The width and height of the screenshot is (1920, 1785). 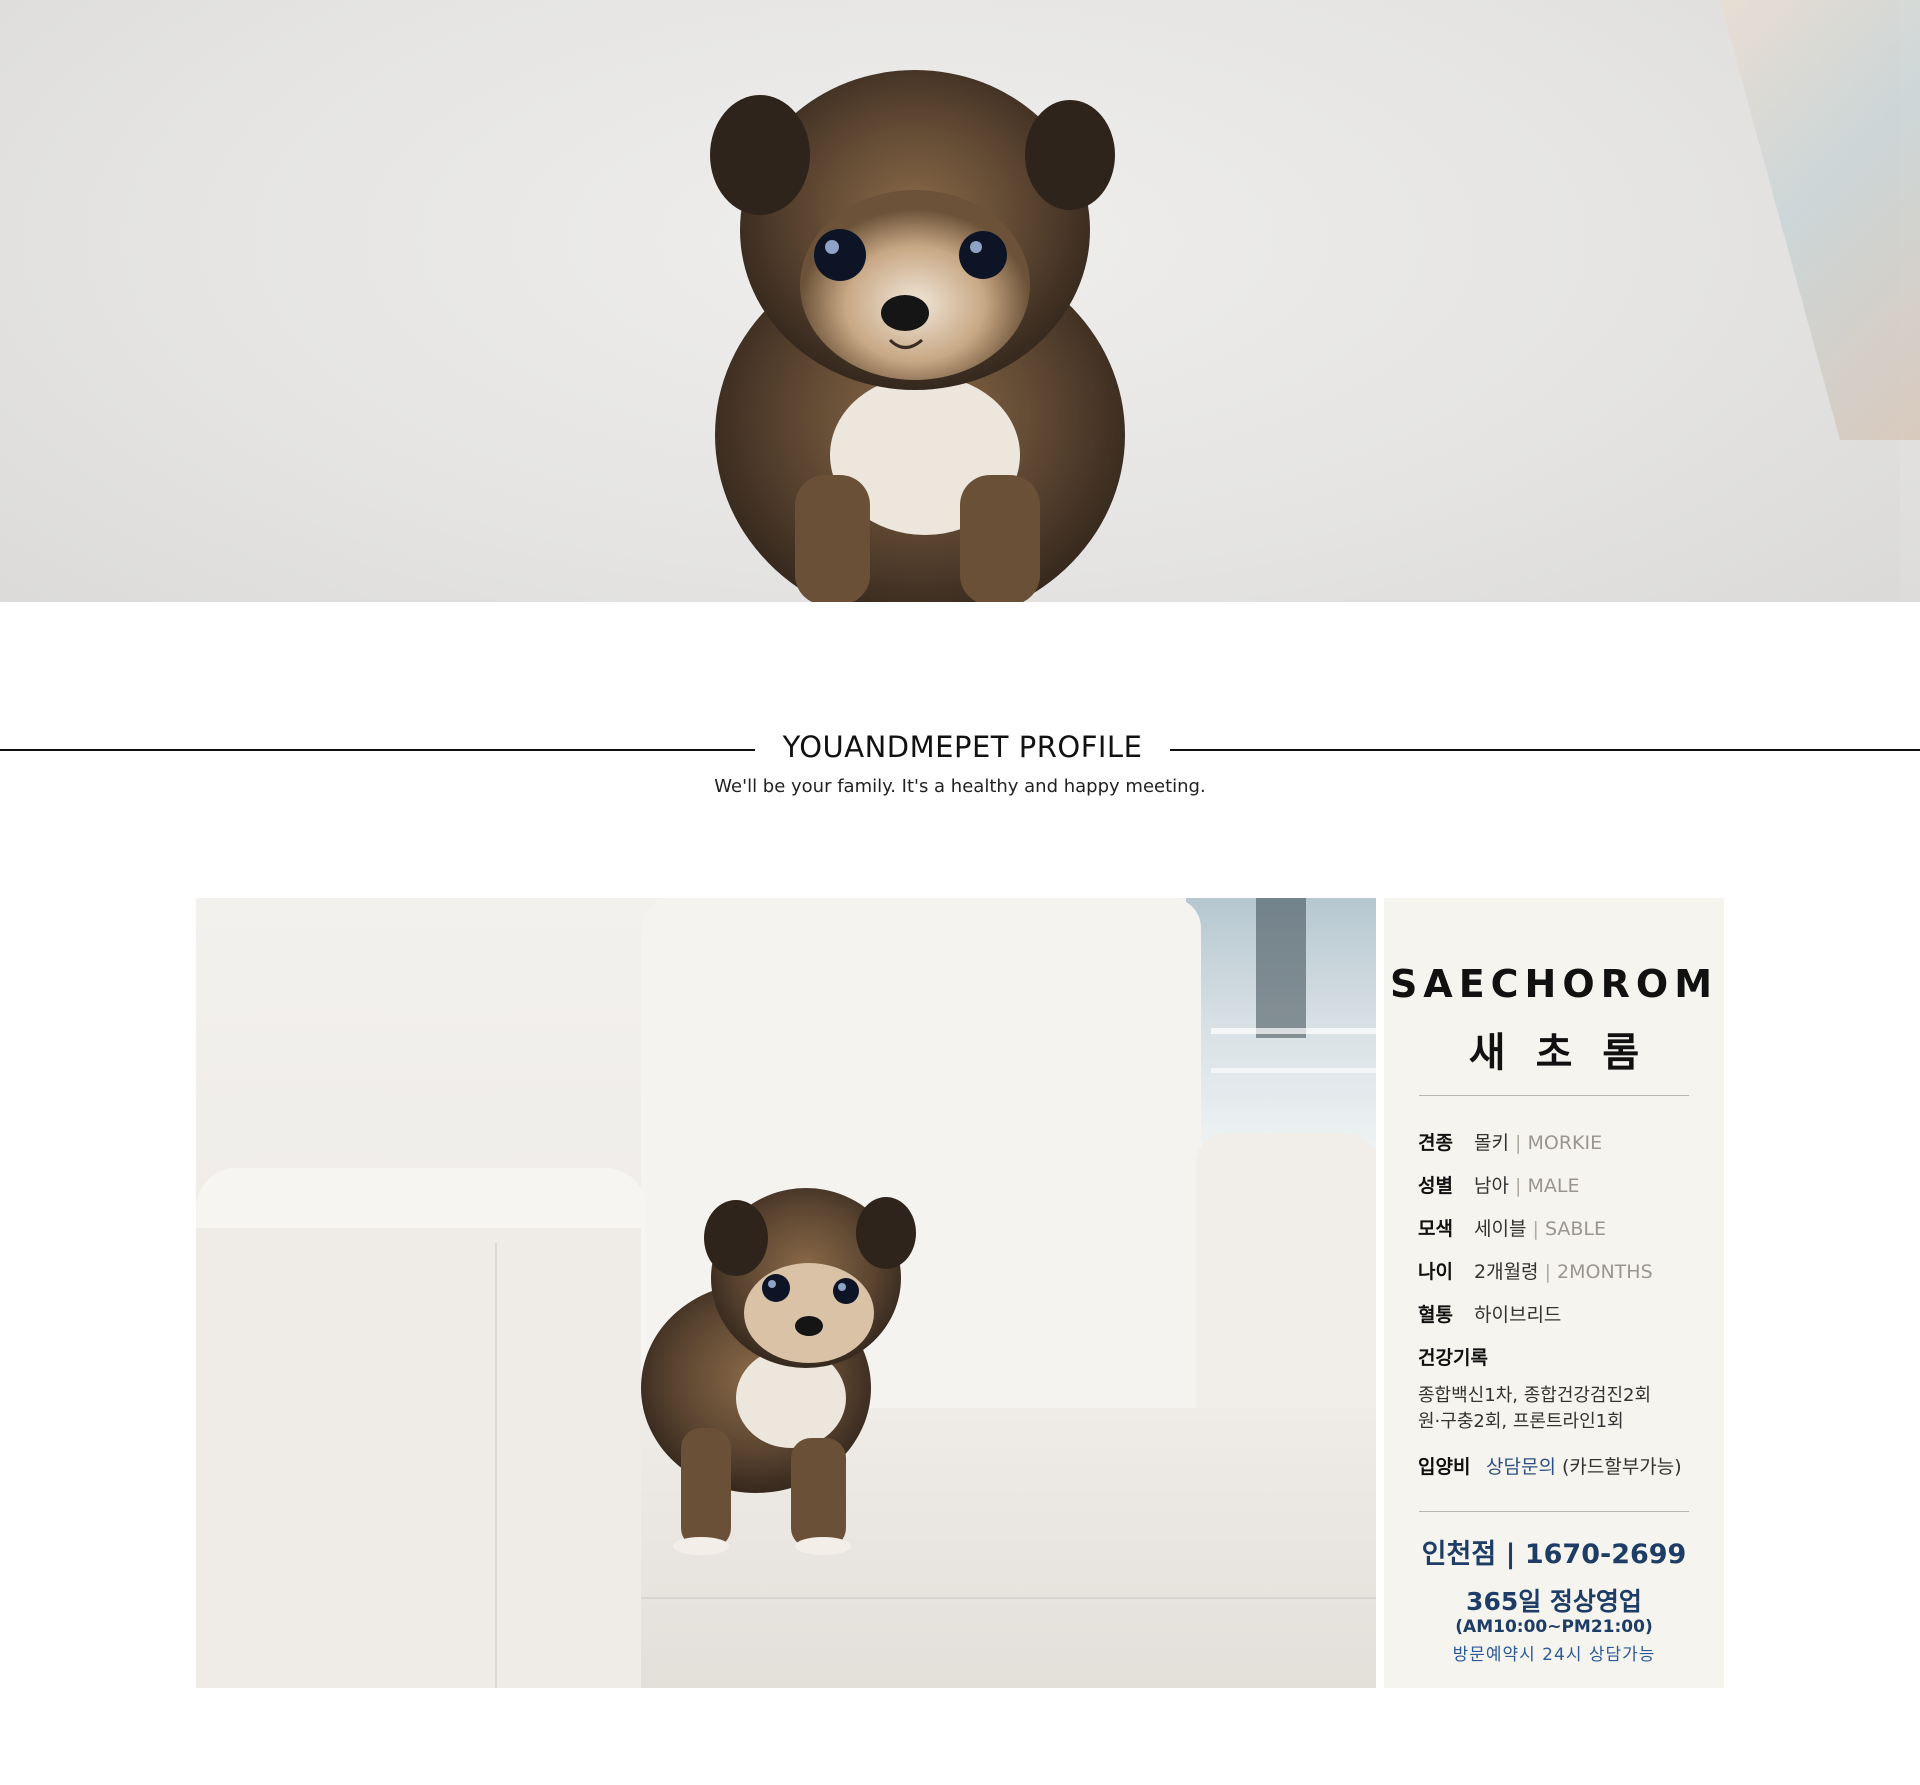 I want to click on health-record: 종합백신1차, 종합건강검진2회 원·구충2회, 프론트라인1회, so click(x=1563, y=1409).